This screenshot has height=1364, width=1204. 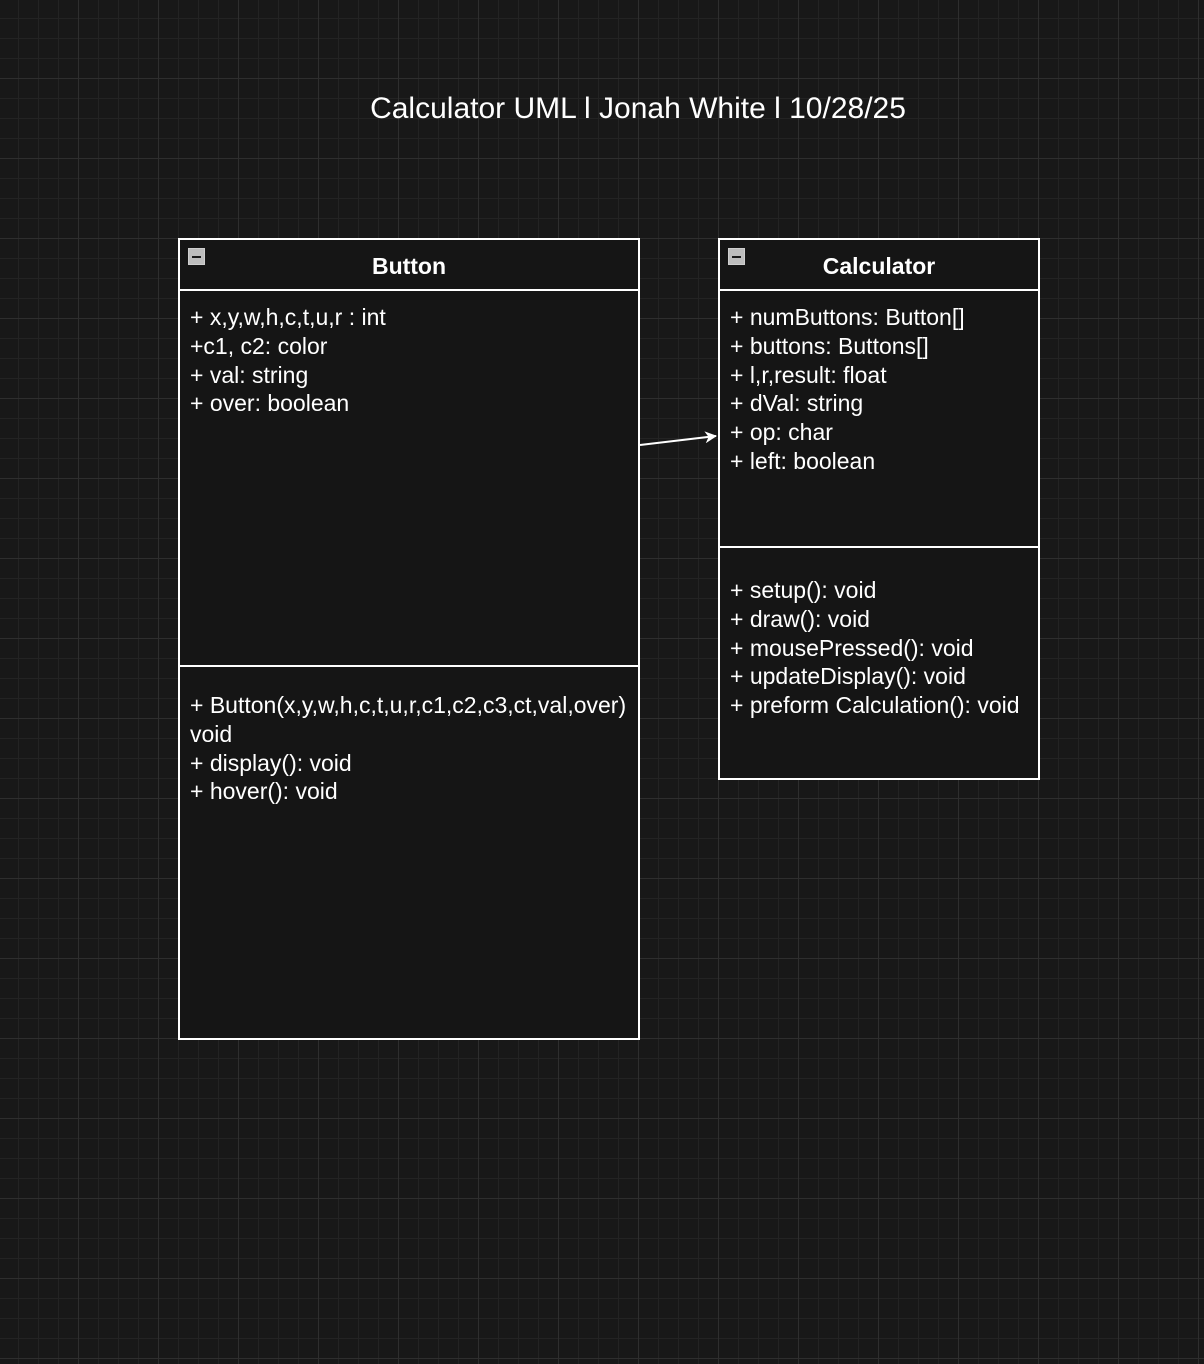 What do you see at coordinates (270, 403) in the screenshot?
I see `button-attribute: + over: boolean` at bounding box center [270, 403].